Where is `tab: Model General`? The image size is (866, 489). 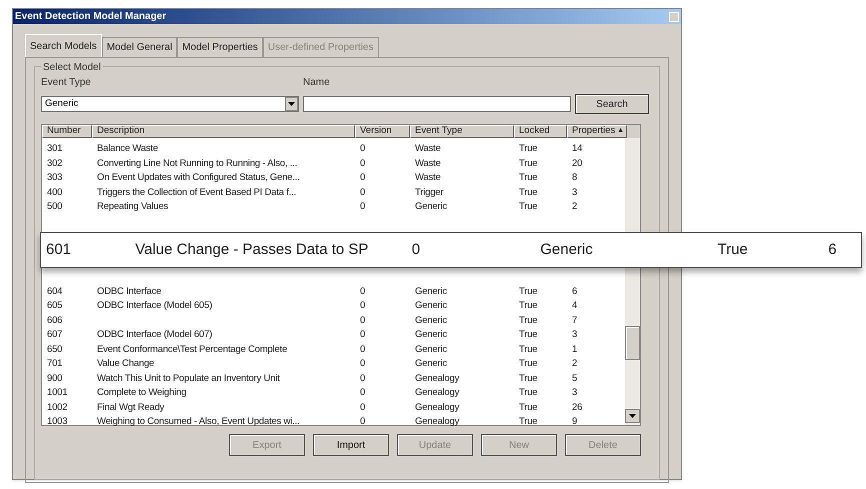
tab: Model General is located at coordinates (140, 47).